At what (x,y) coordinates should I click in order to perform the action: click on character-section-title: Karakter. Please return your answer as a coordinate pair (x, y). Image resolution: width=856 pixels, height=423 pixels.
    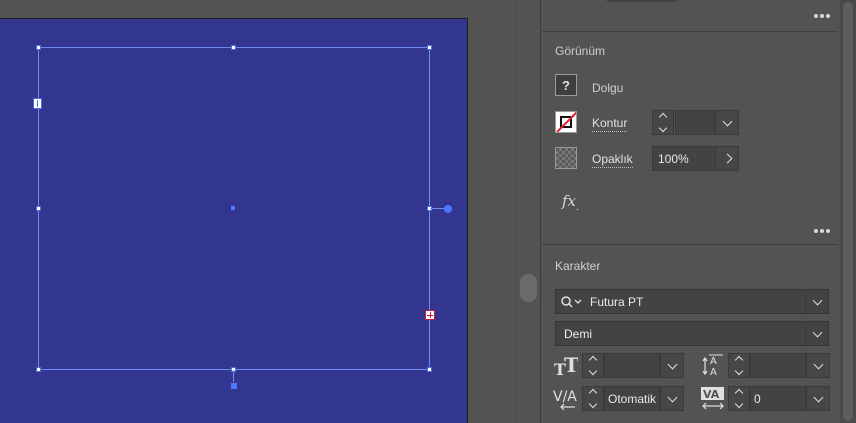
    Looking at the image, I should click on (578, 266).